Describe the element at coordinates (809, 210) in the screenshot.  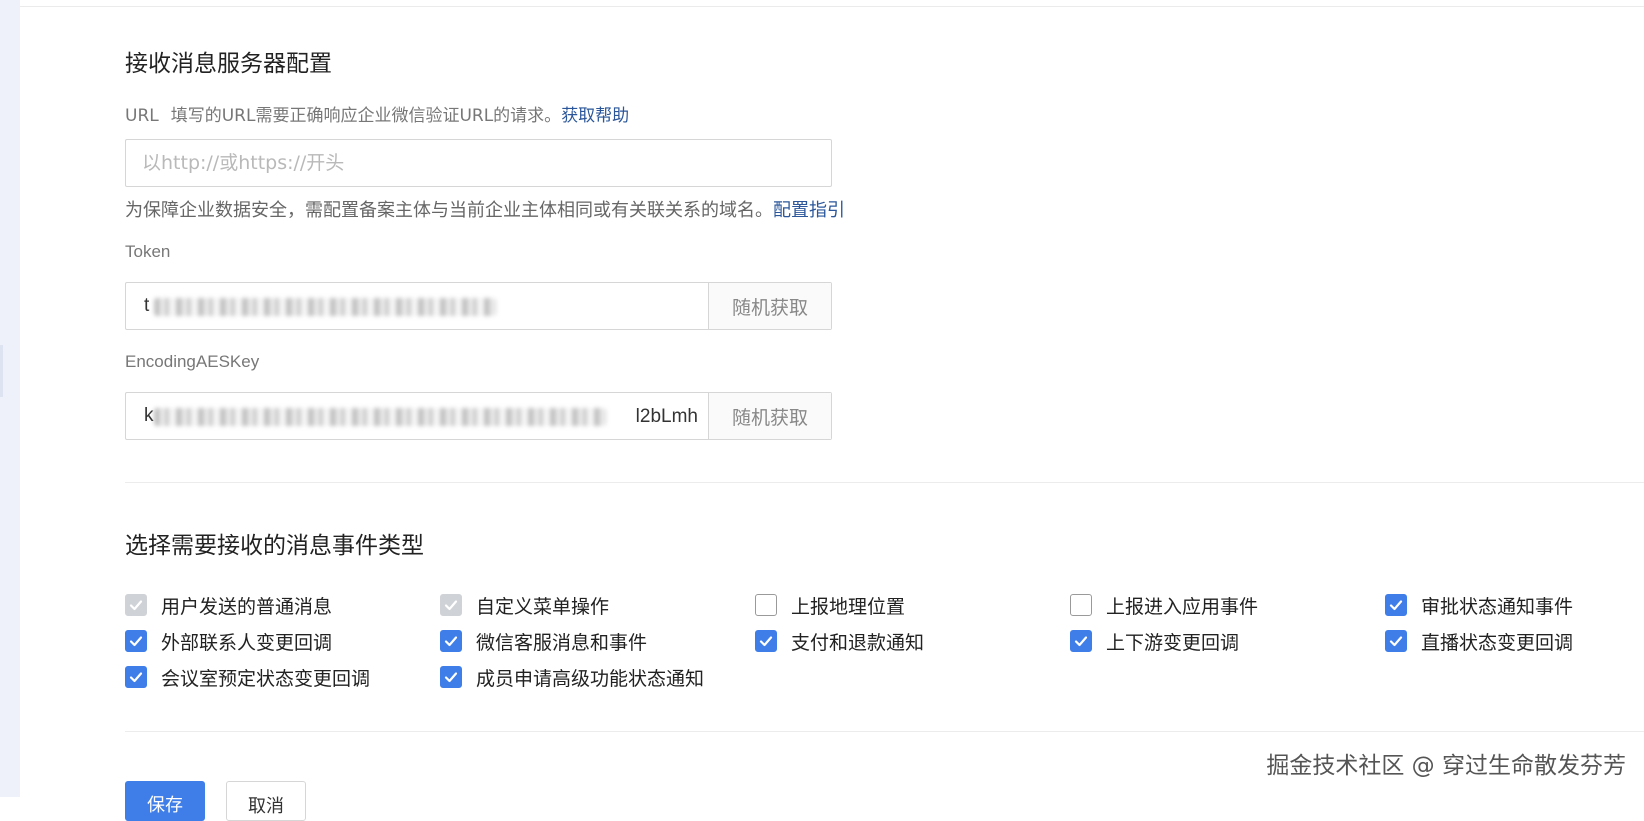
I see `config-guide-link: 配置指引` at that location.